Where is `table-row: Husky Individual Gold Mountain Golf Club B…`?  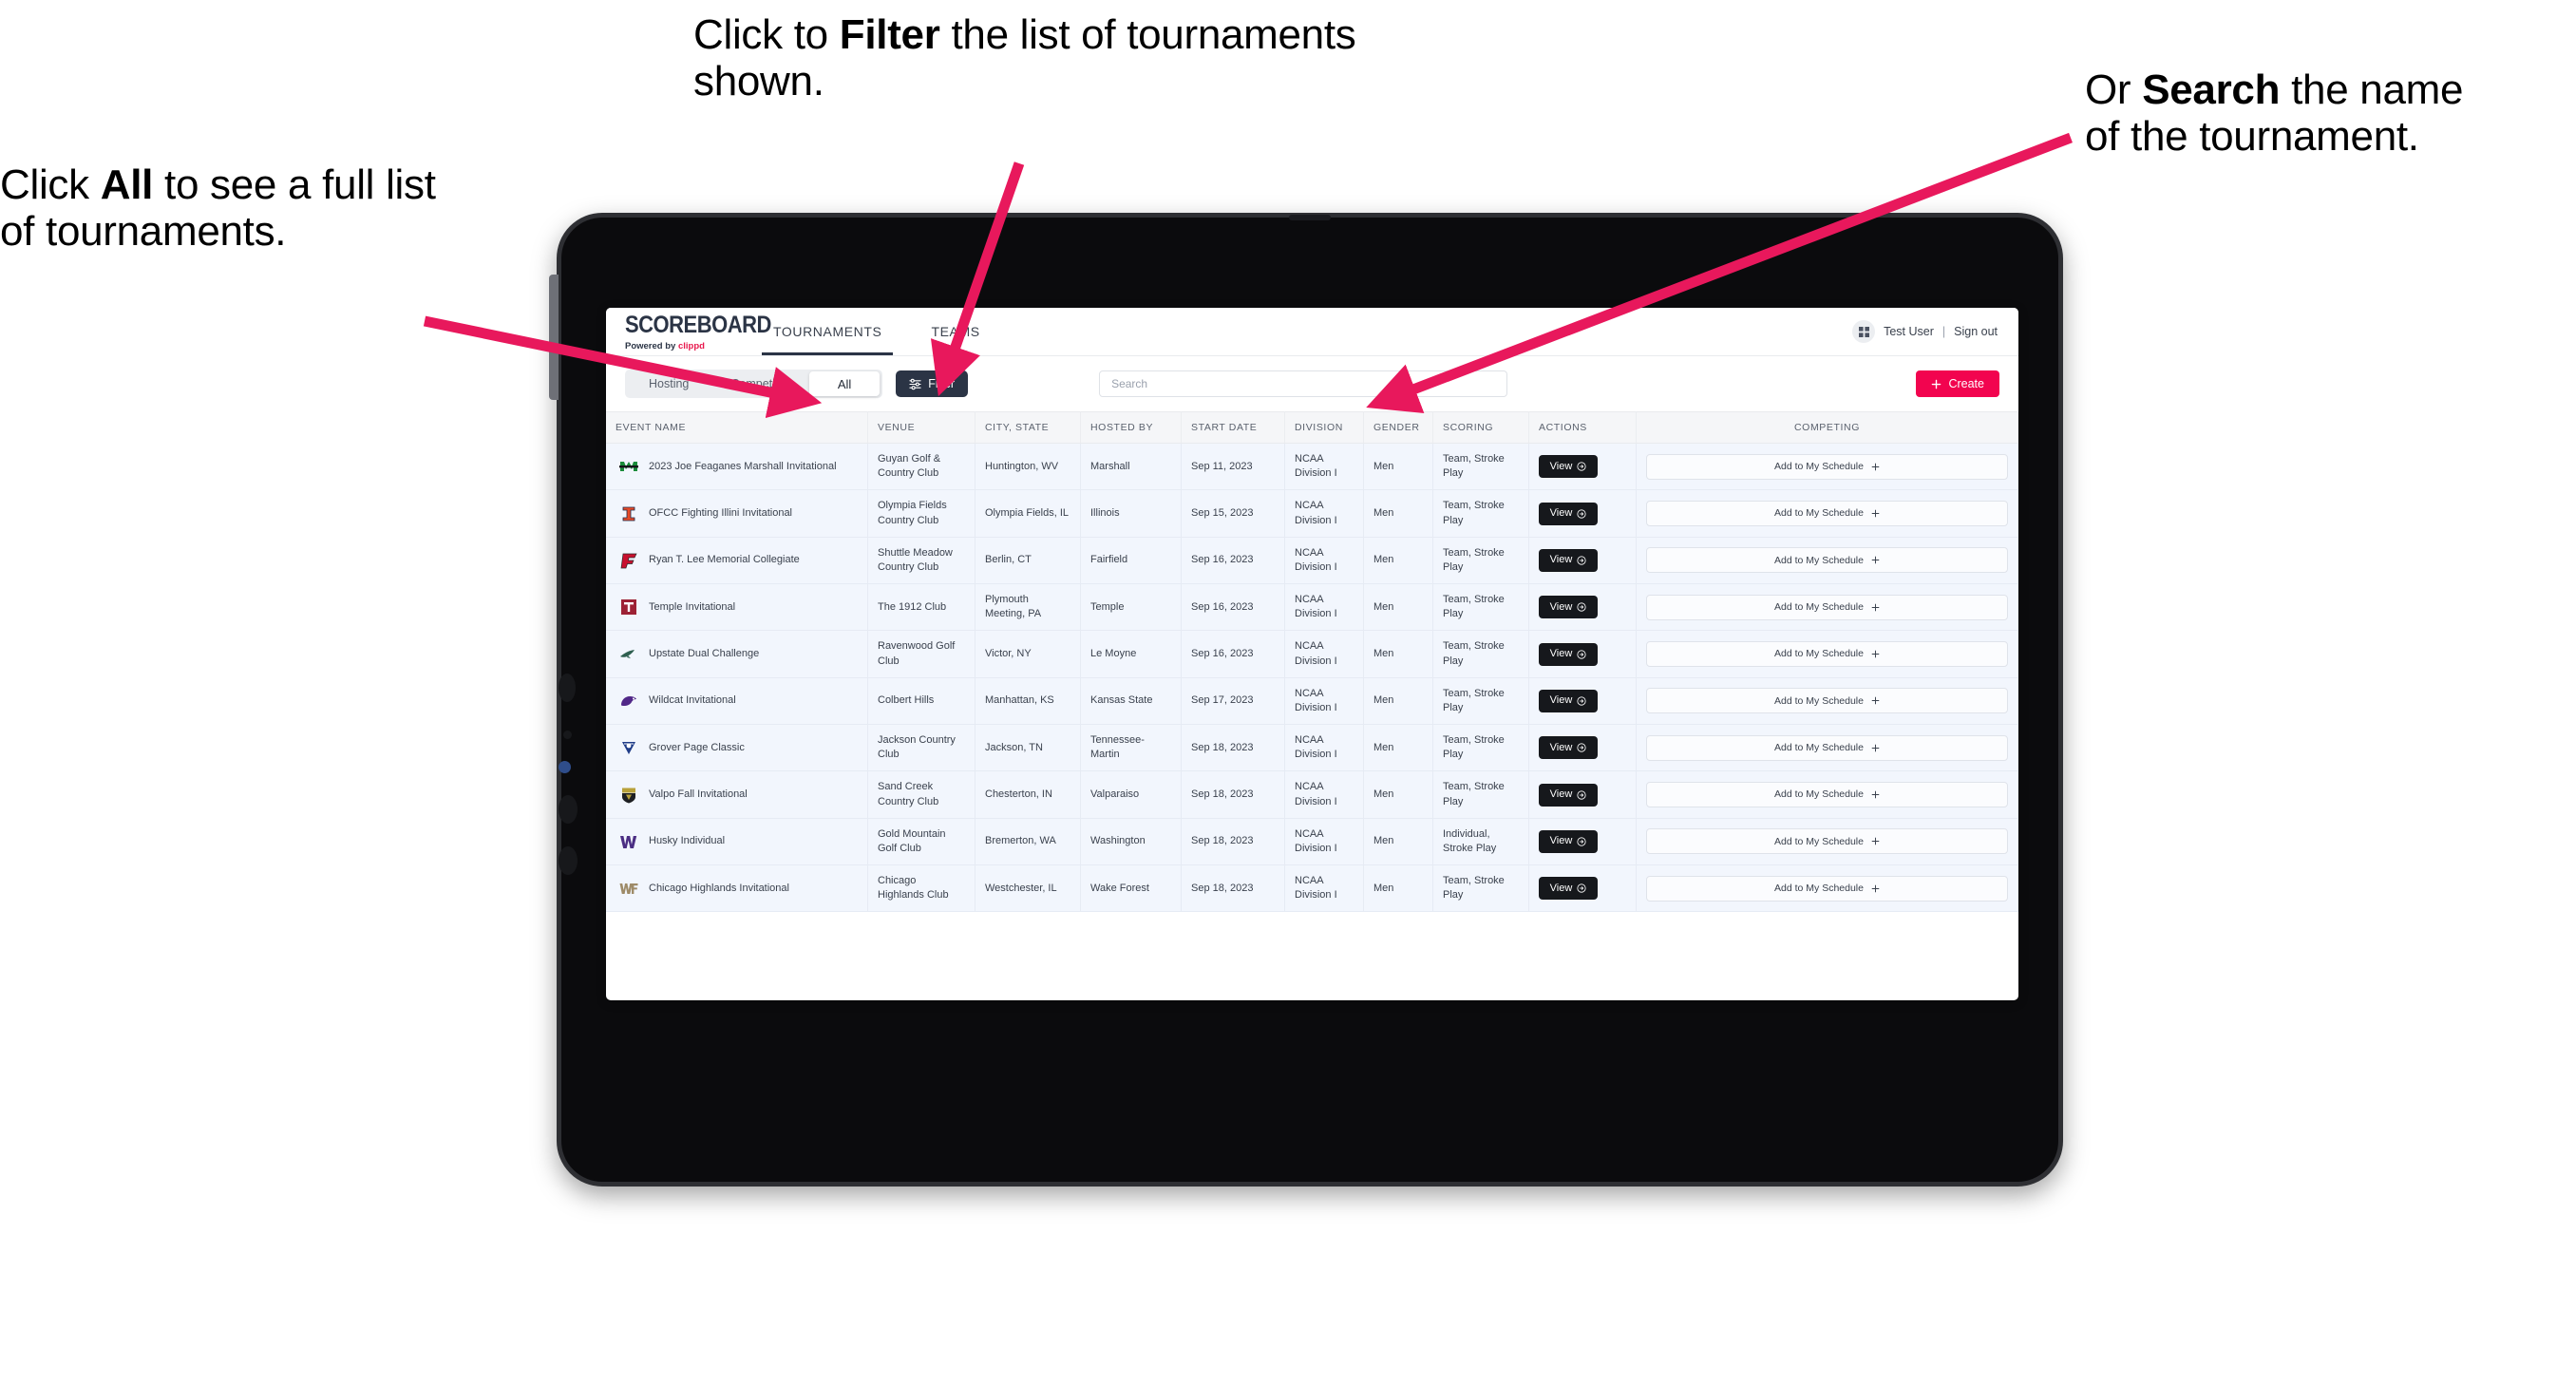
table-row: Husky Individual Gold Mountain Golf Club B… is located at coordinates (1312, 842).